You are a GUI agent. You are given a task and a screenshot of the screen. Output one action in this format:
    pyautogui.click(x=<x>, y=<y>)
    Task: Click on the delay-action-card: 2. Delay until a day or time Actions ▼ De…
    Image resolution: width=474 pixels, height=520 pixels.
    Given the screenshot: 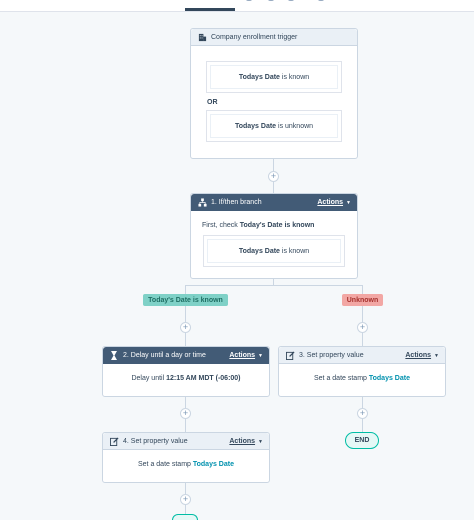 What is the action you would take?
    pyautogui.click(x=186, y=371)
    